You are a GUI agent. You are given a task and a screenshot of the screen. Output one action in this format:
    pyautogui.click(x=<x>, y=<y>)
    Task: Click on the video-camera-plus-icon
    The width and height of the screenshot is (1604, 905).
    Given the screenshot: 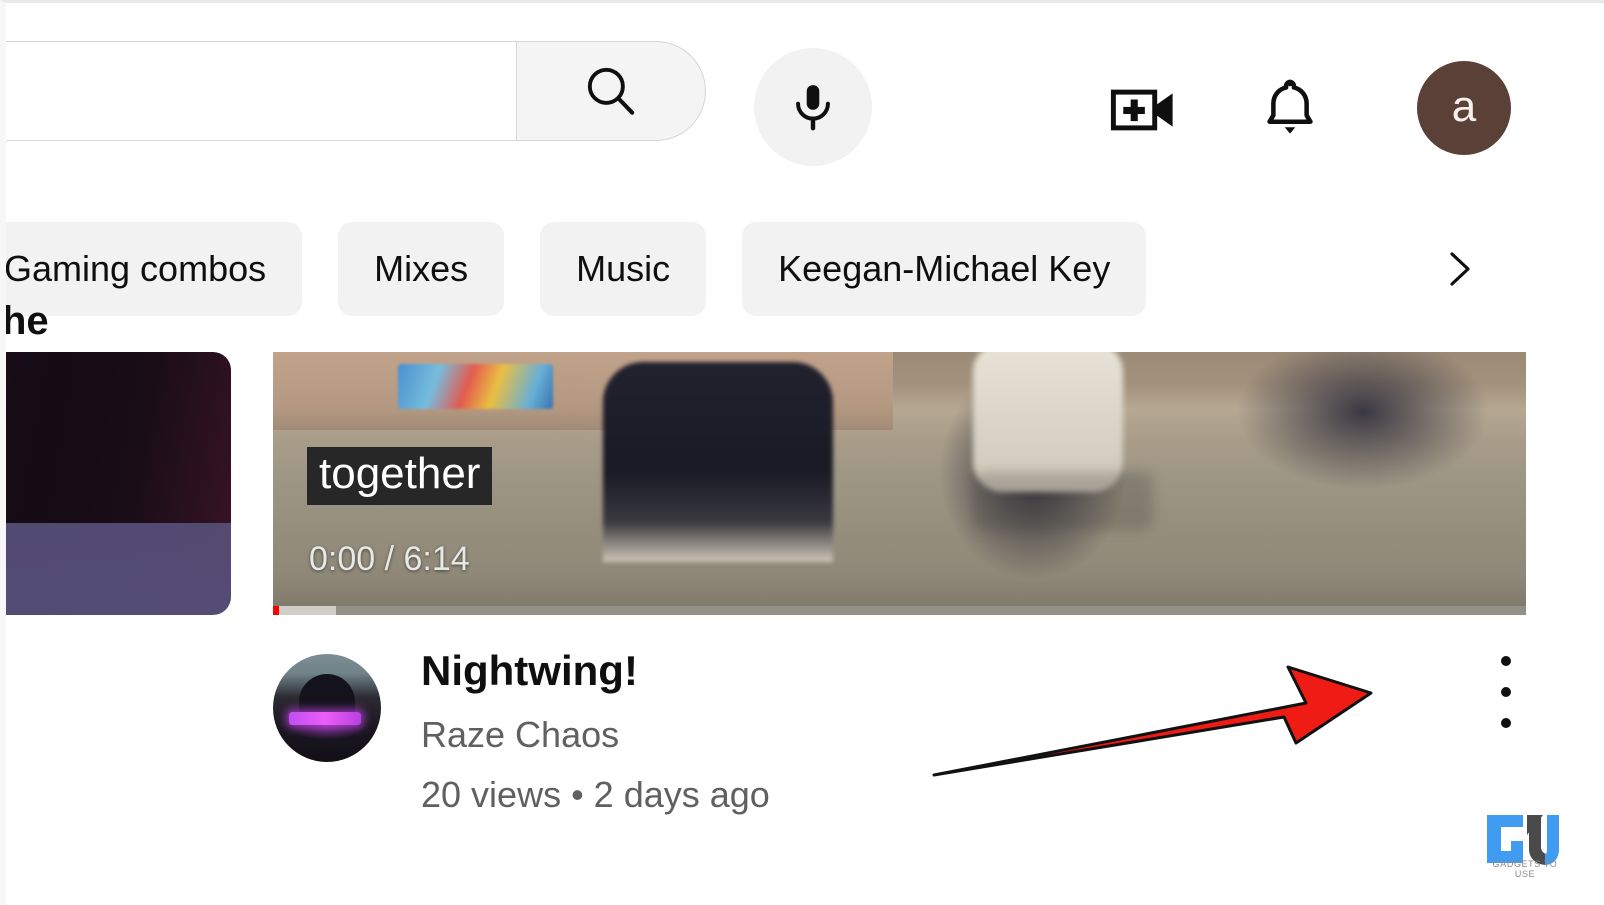 What is the action you would take?
    pyautogui.click(x=1141, y=110)
    